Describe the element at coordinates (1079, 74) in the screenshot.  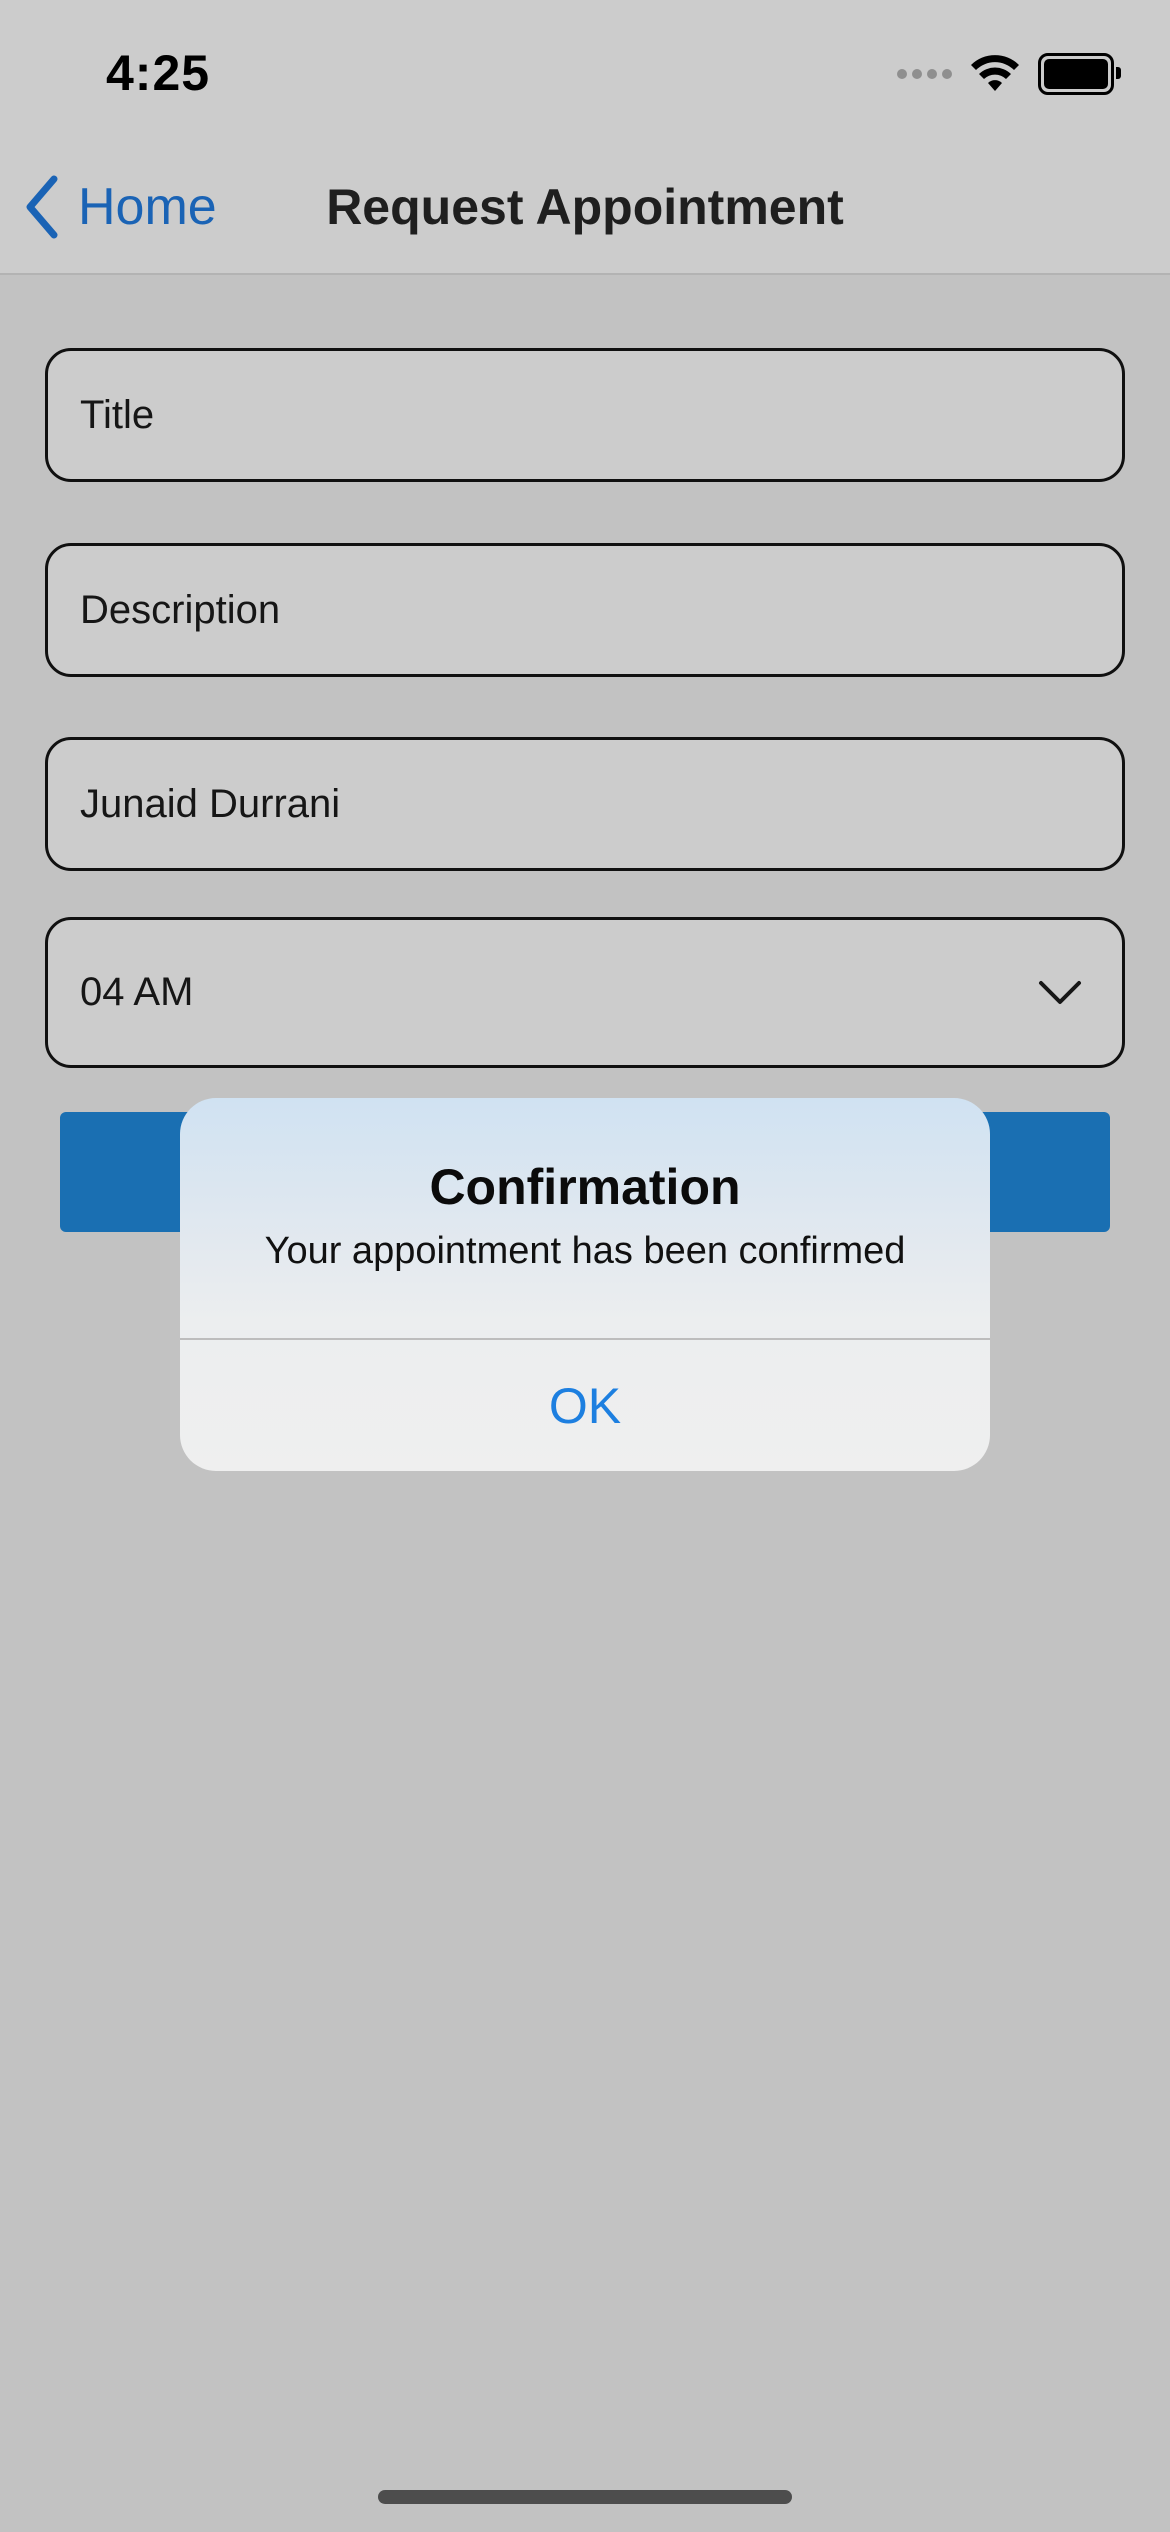
I see `battery-icon` at that location.